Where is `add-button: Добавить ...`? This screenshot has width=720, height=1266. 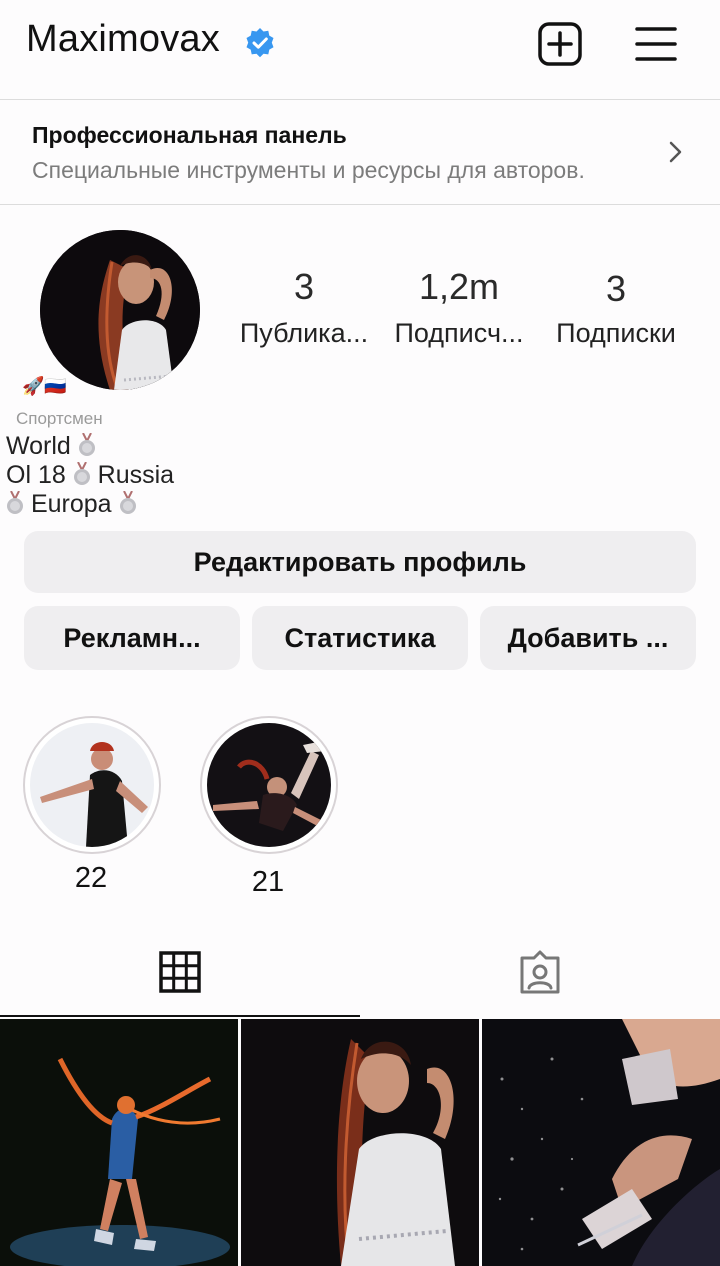
add-button: Добавить ... is located at coordinates (588, 638).